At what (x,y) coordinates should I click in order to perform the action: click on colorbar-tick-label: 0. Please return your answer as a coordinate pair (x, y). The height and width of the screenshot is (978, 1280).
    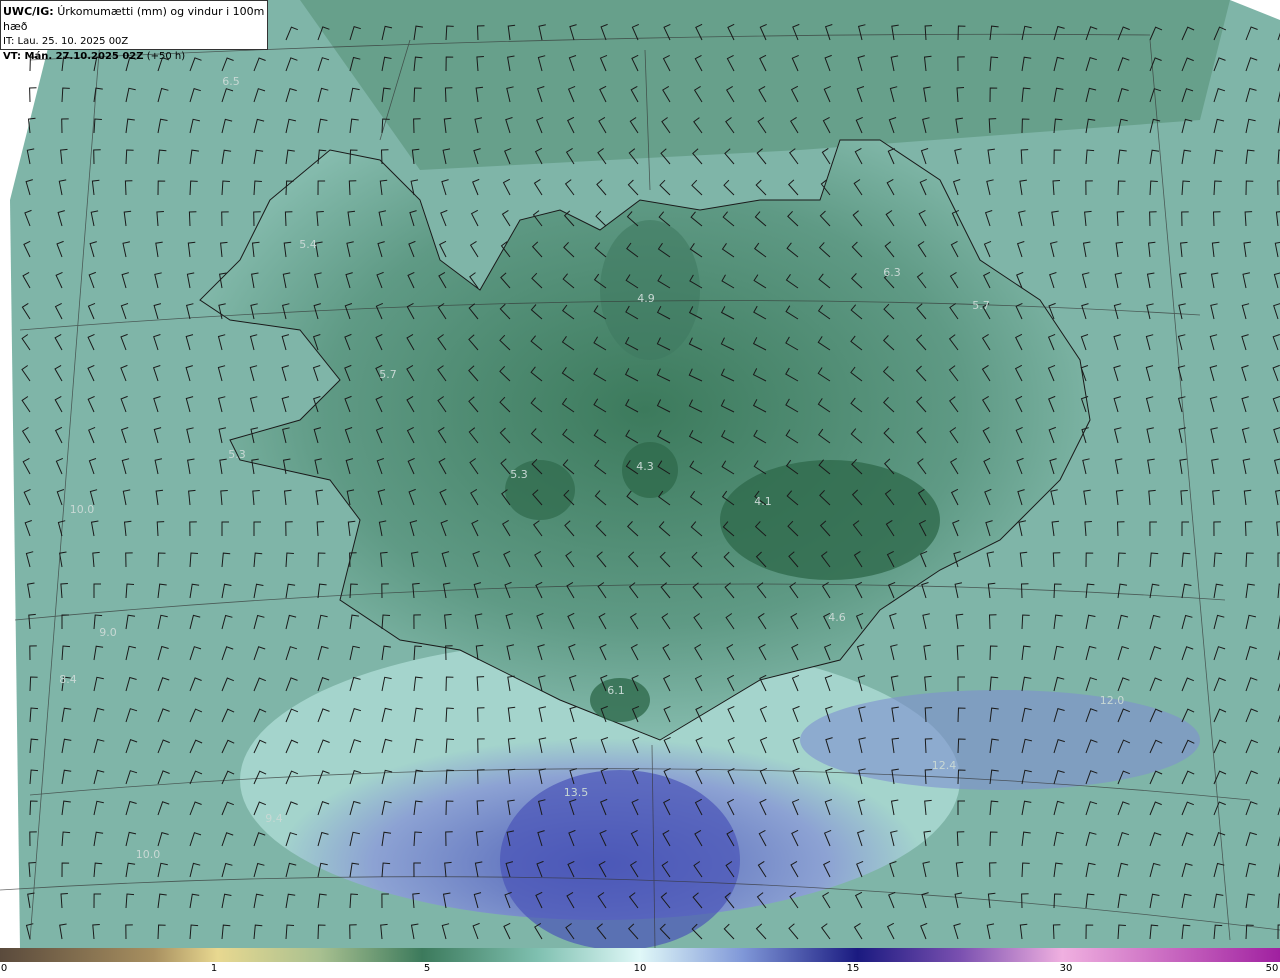
    Looking at the image, I should click on (4, 968).